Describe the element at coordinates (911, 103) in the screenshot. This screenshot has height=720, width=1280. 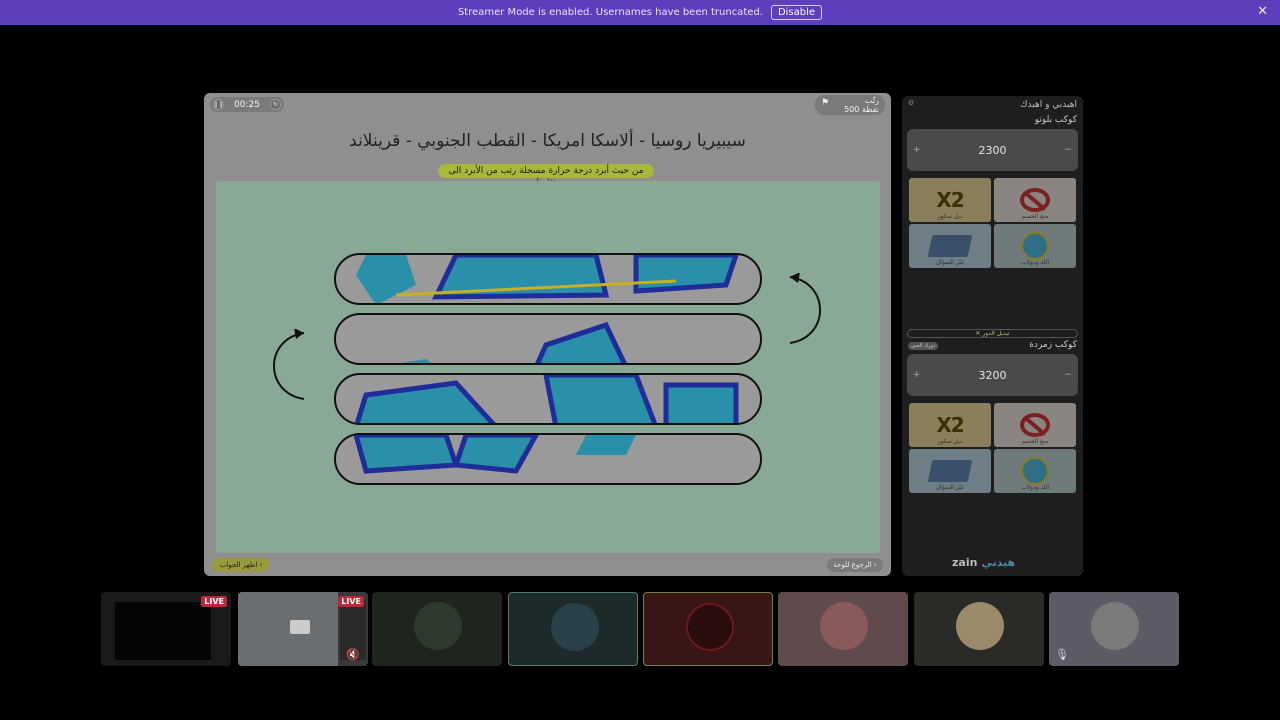
I see `settings-icon: ⚙` at that location.